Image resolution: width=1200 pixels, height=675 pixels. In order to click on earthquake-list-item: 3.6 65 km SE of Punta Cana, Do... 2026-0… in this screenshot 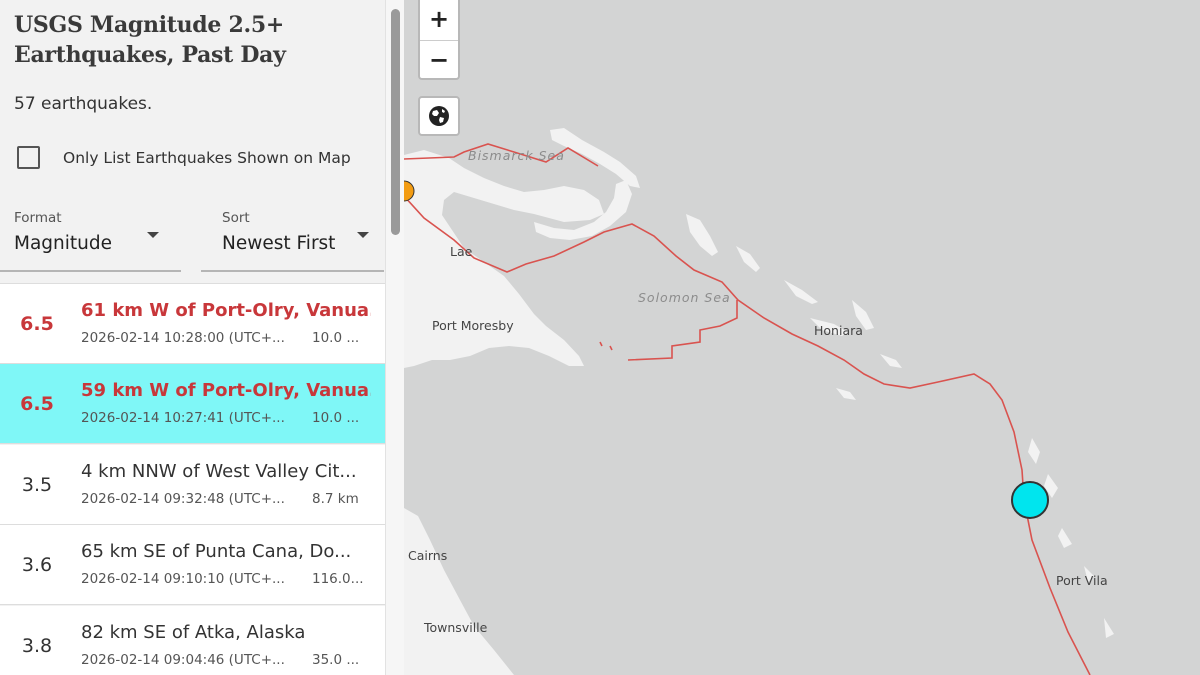, I will do `click(192, 565)`.